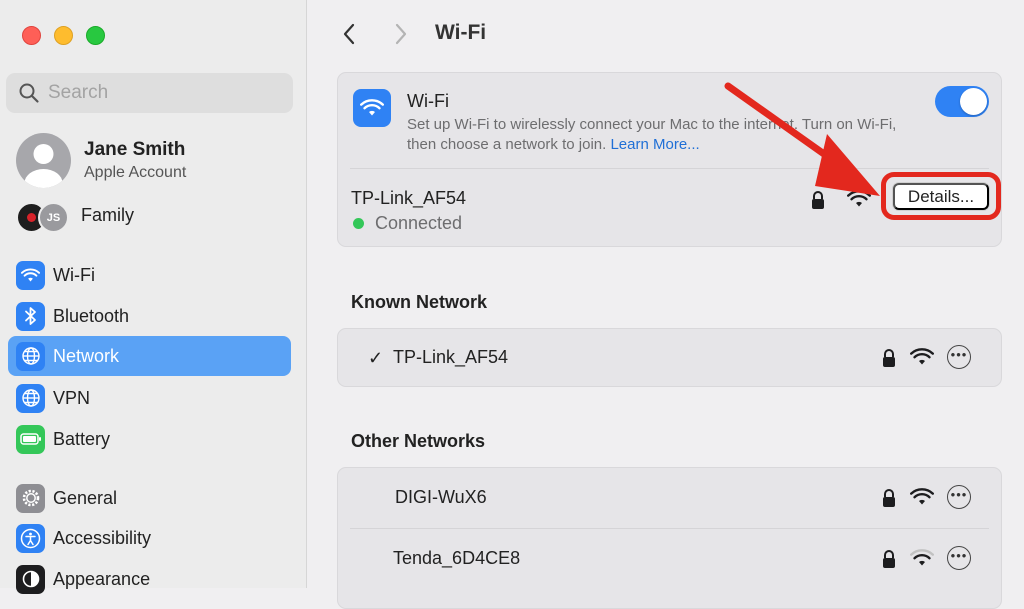 The height and width of the screenshot is (609, 1024). What do you see at coordinates (441, 497) in the screenshot?
I see `network-name: DIGI-WuX6` at bounding box center [441, 497].